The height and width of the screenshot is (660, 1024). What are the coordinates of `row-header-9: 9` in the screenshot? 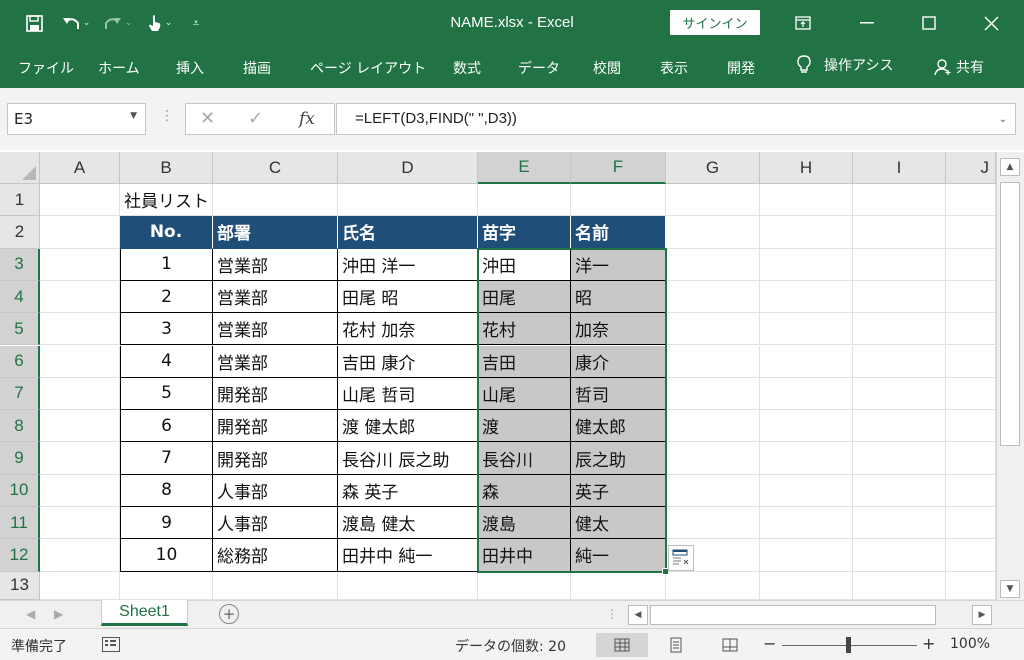 It's located at (20, 458).